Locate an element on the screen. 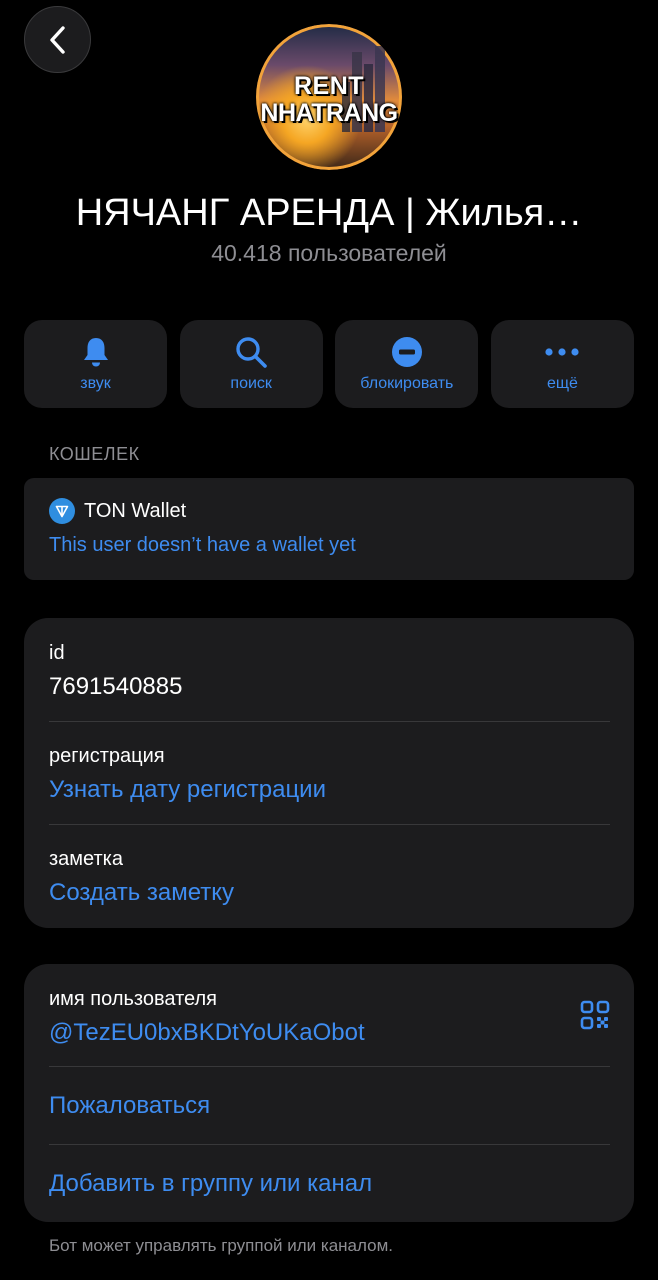 The width and height of the screenshot is (658, 1280). report-button: Пожаловаться is located at coordinates (129, 1106).